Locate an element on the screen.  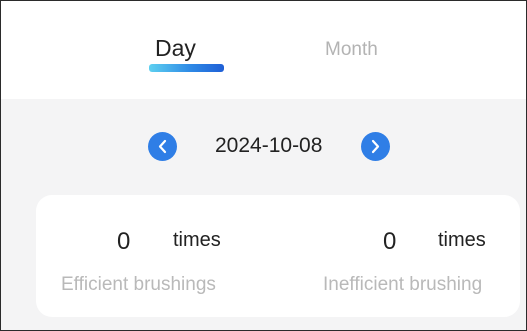
tab-day: Day is located at coordinates (189, 55).